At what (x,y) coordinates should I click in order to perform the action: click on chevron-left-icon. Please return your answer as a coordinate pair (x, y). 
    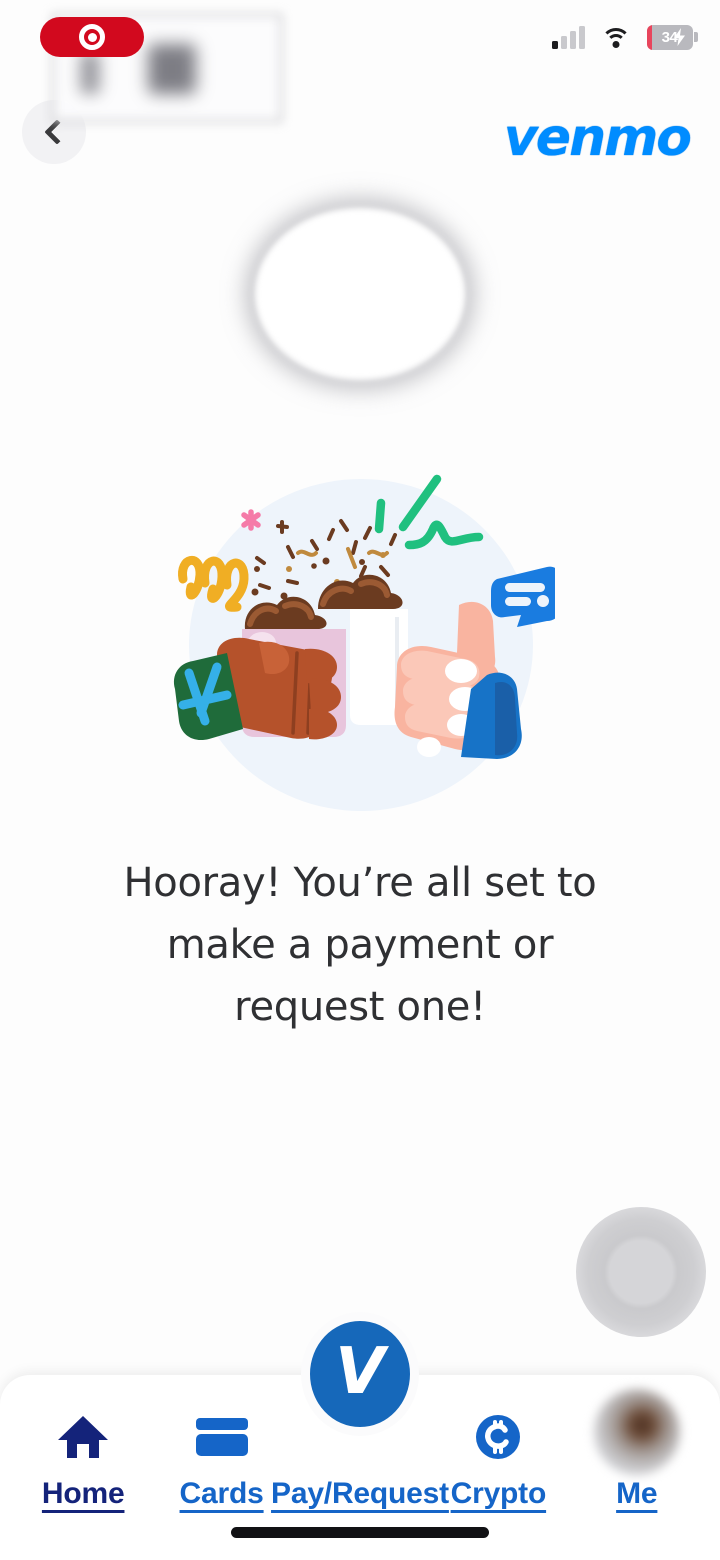
    Looking at the image, I should click on (57, 132).